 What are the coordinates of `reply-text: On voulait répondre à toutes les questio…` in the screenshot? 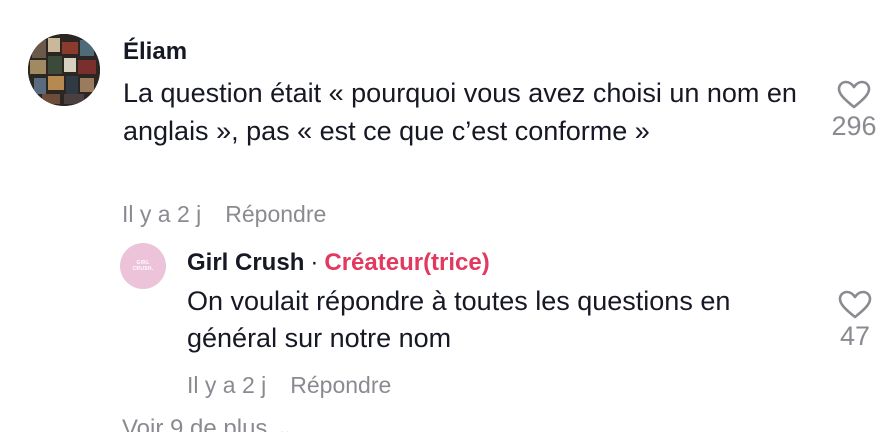 It's located at (459, 319).